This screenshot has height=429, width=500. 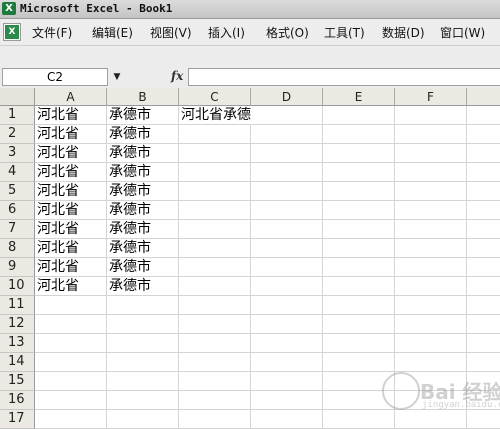 I want to click on row-header: 17, so click(x=17, y=419).